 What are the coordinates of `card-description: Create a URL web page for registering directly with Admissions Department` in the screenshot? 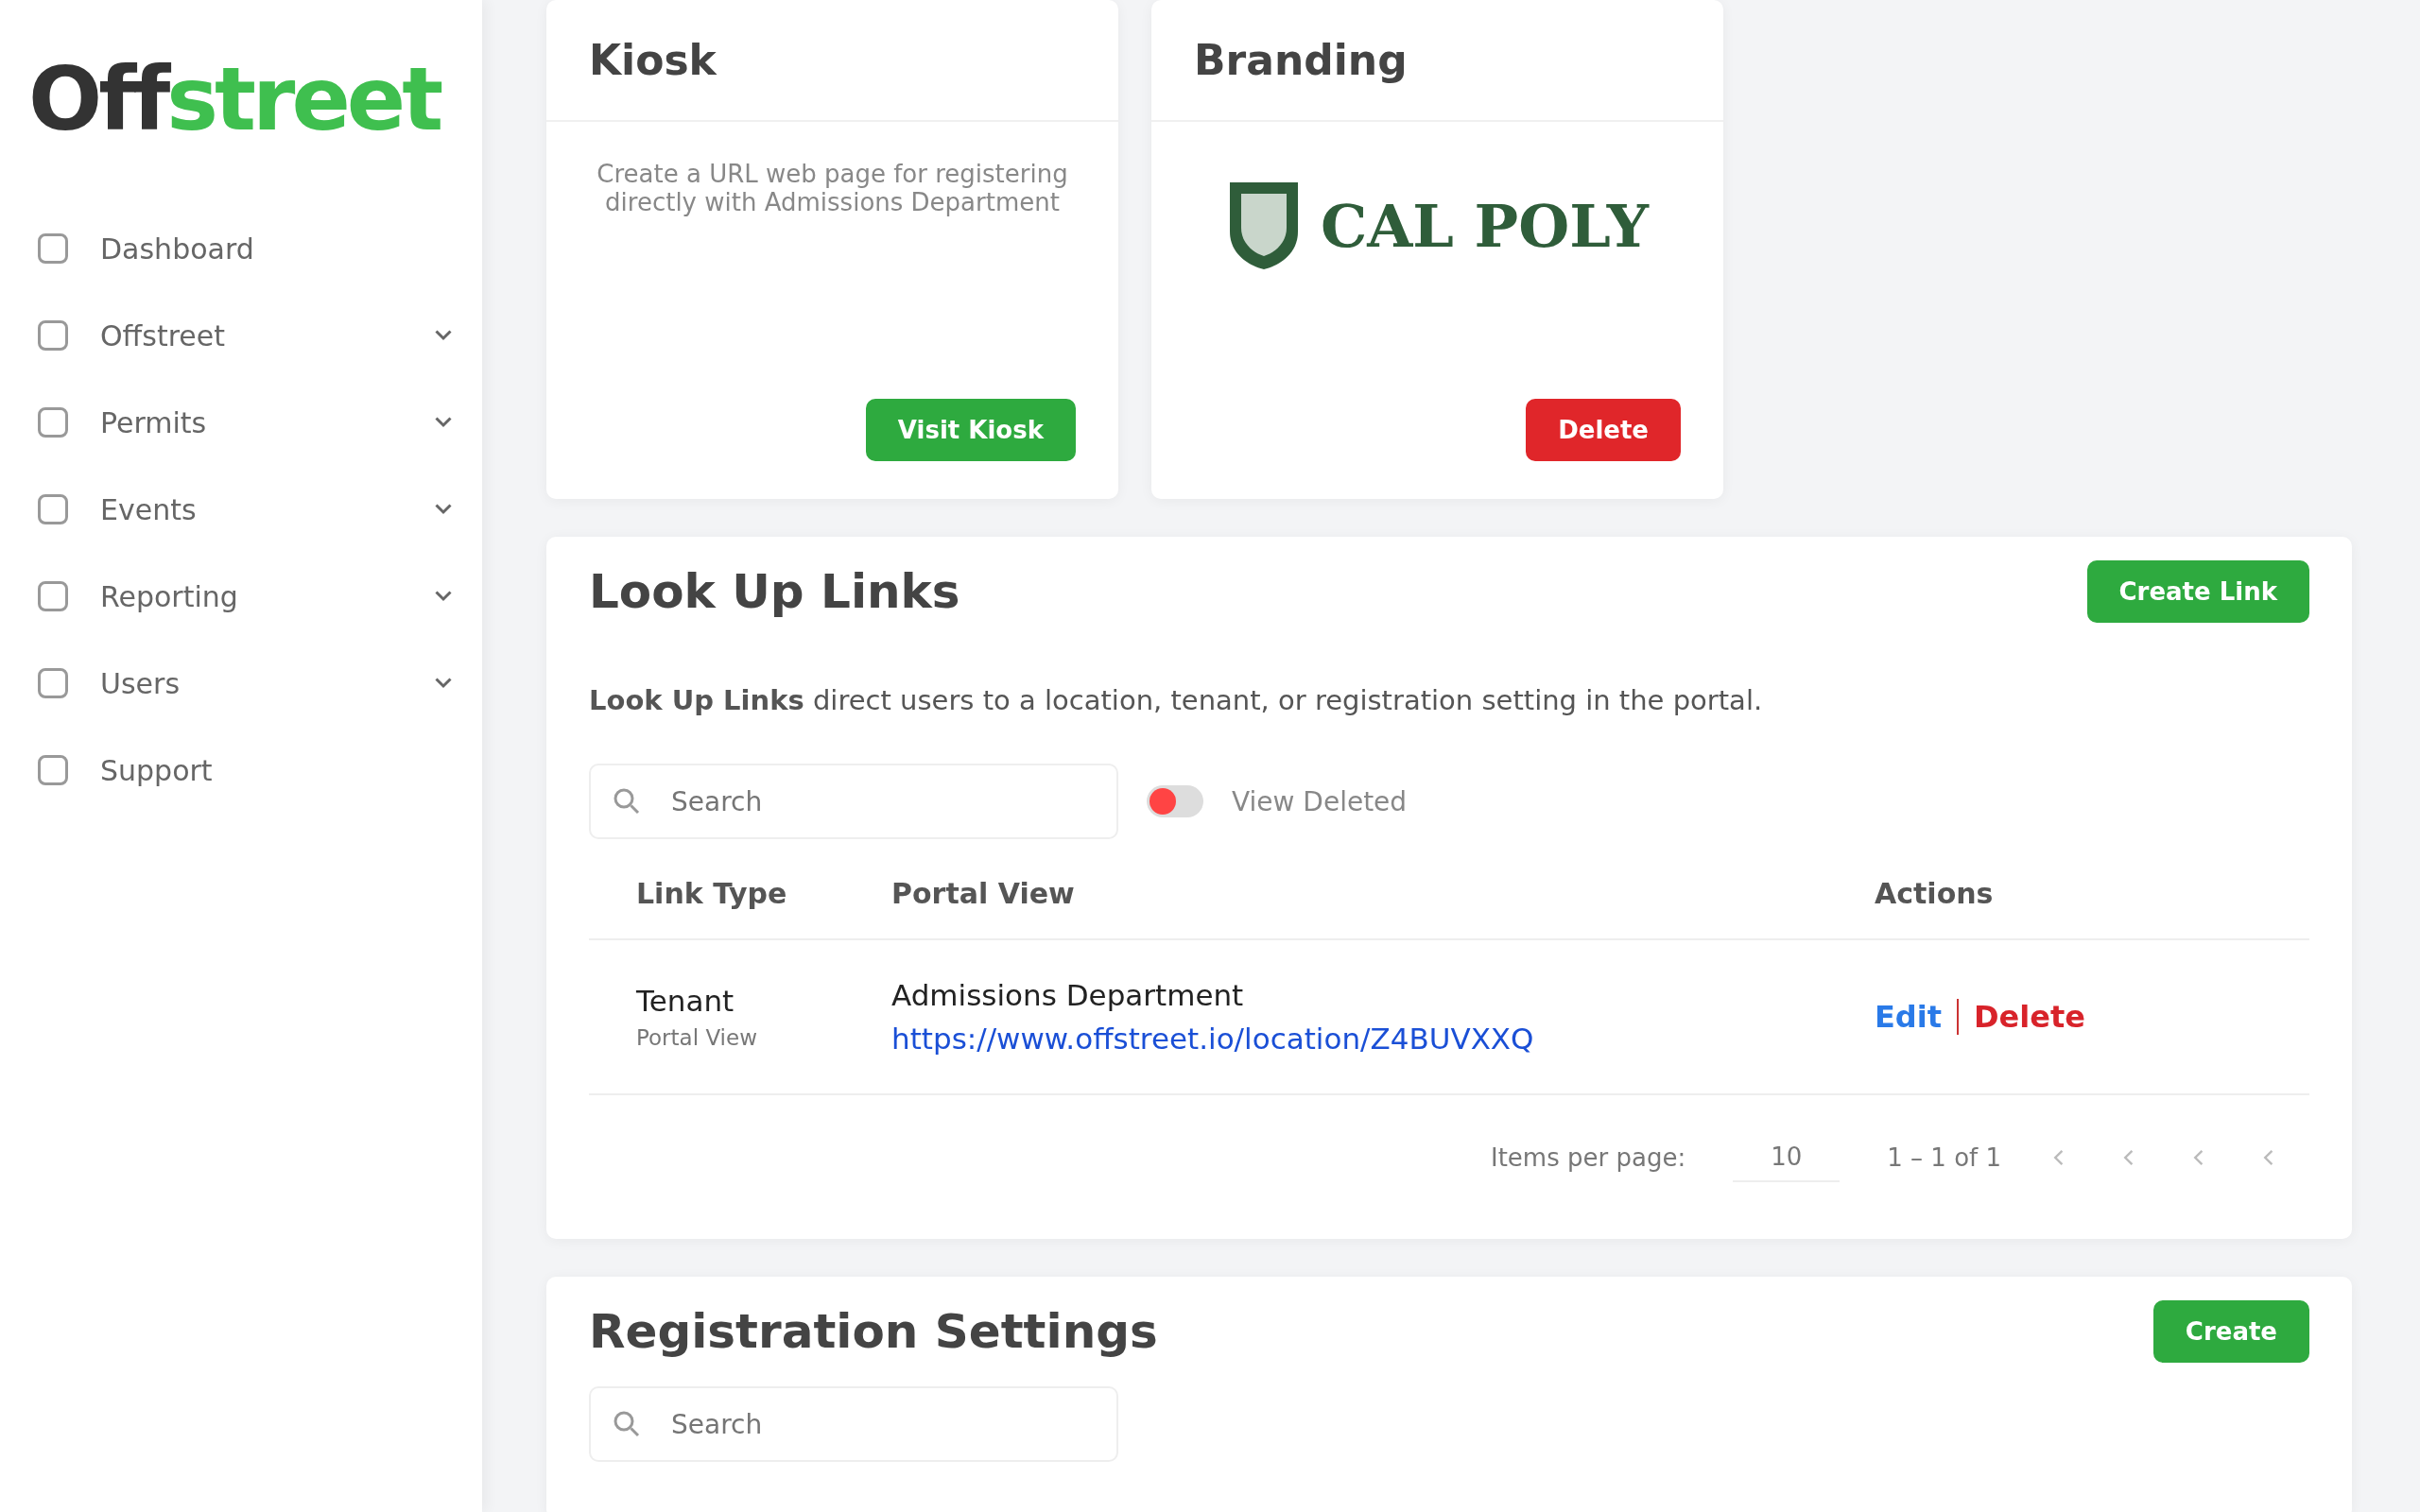 It's located at (832, 188).